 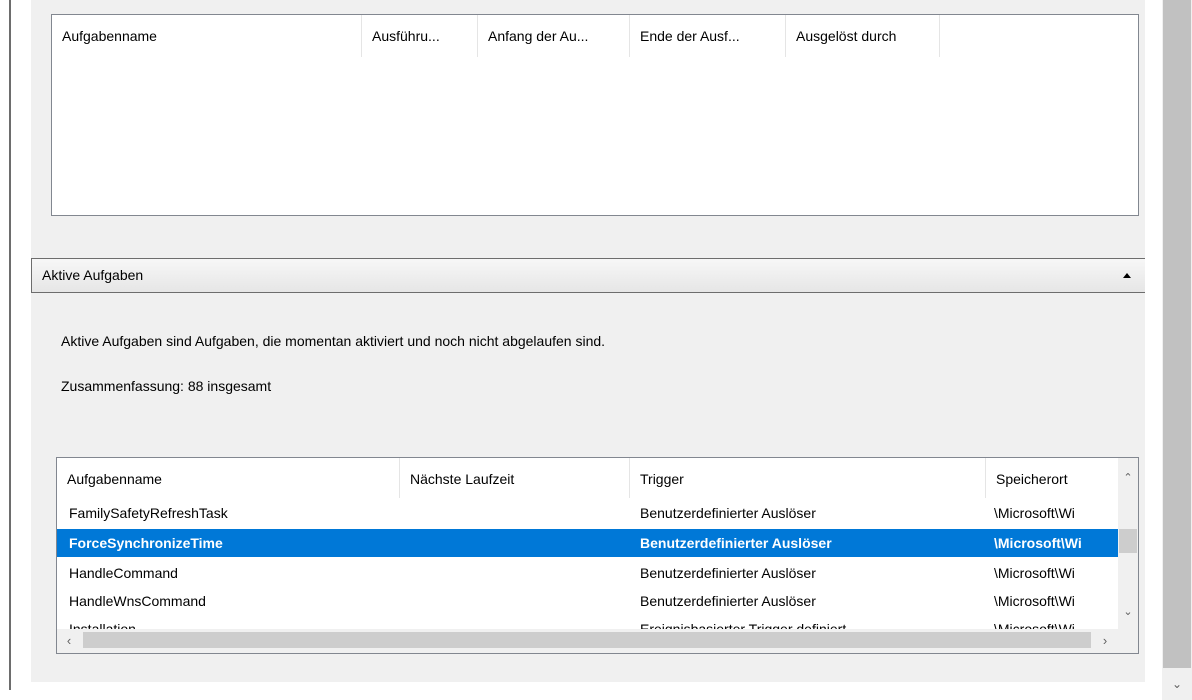 I want to click on column-header-next-run: Nächste Laufzeit, so click(x=515, y=478).